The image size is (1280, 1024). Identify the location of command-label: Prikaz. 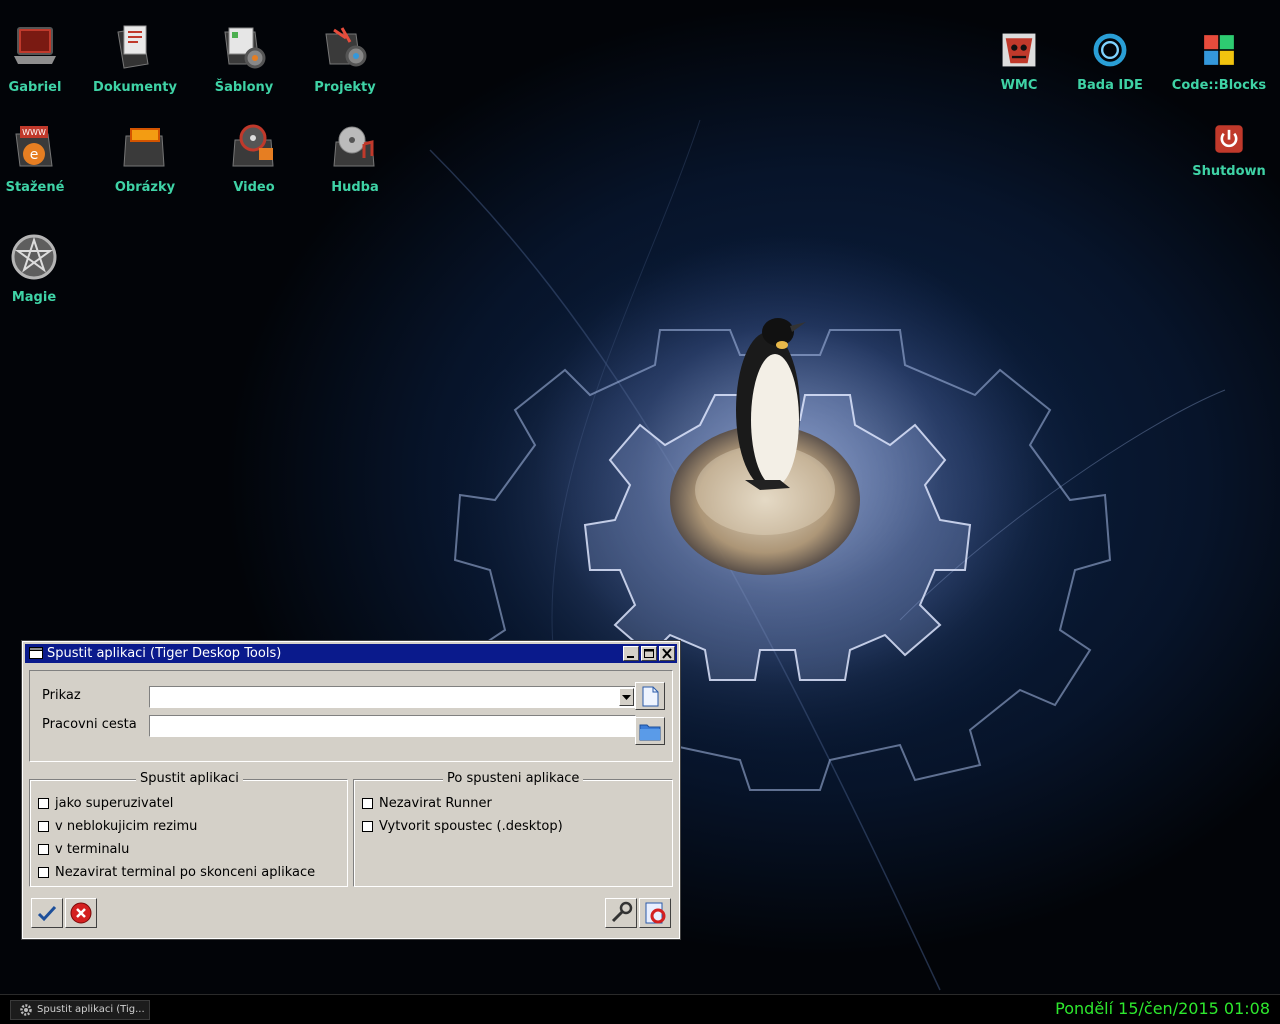
(61, 695).